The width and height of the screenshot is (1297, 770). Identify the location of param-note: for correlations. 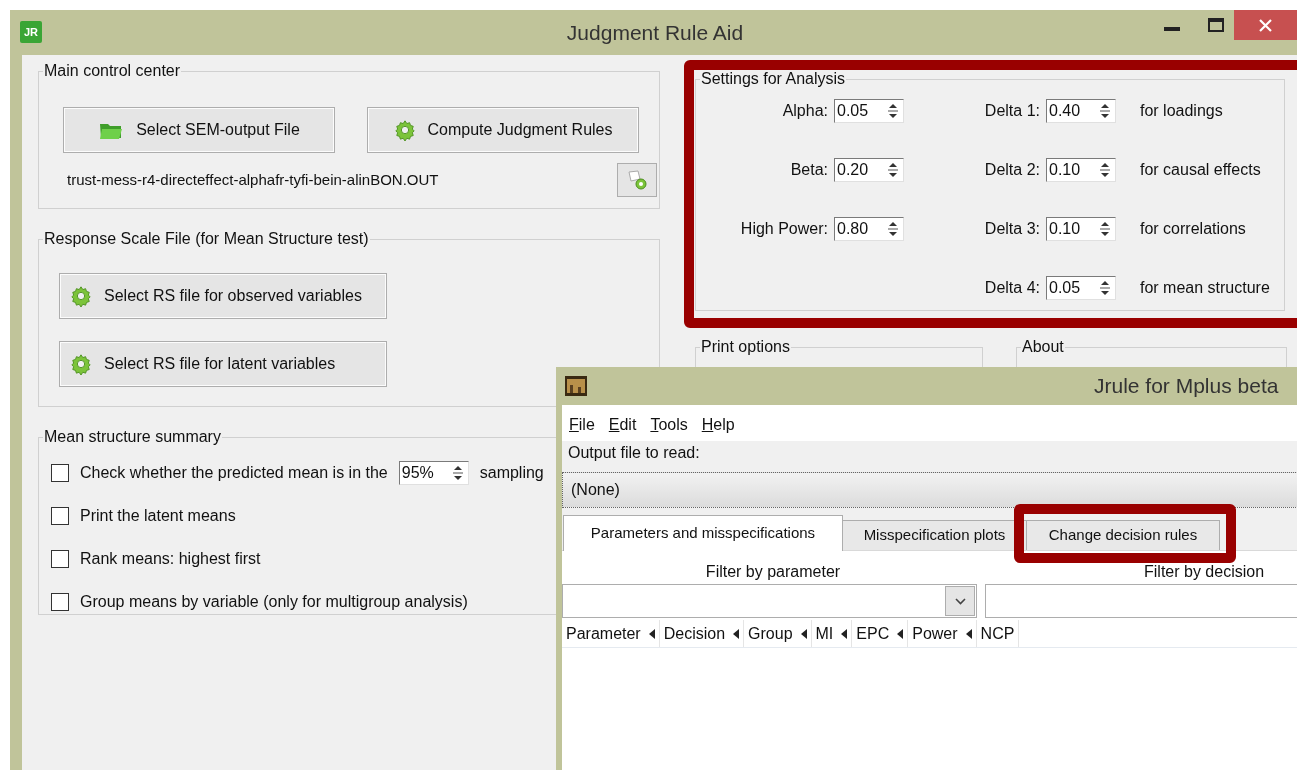
(1193, 229).